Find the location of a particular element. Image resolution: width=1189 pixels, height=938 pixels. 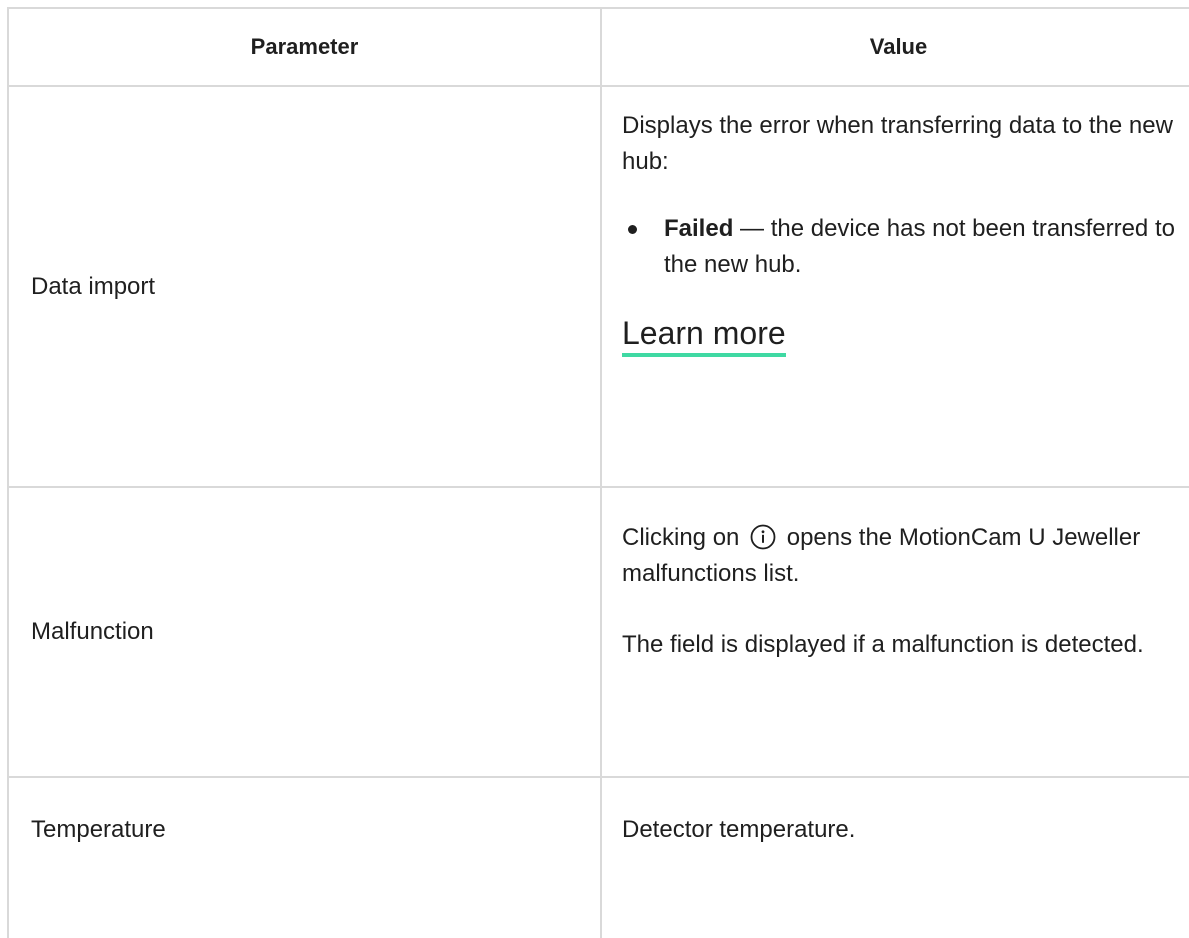

value-cell-temperature: Detector temperature. is located at coordinates (895, 858).